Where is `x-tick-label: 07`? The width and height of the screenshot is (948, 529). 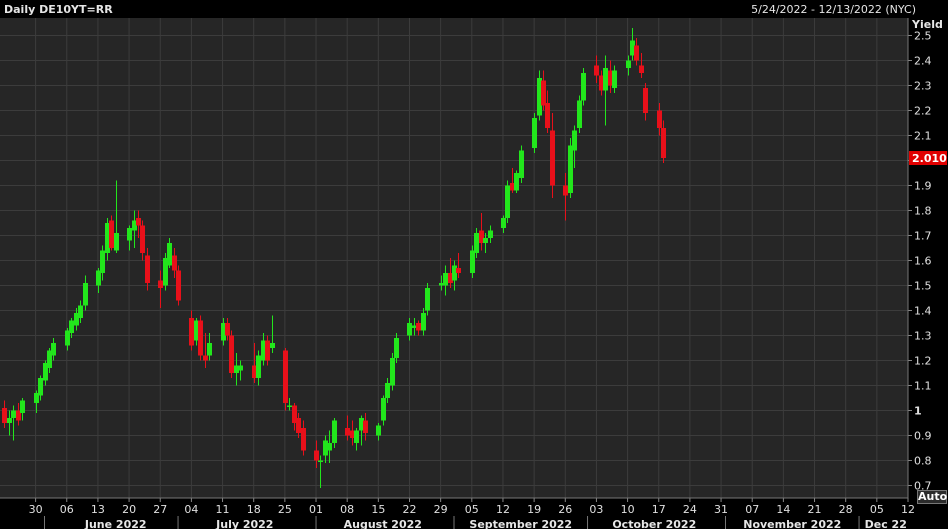 x-tick-label: 07 is located at coordinates (752, 509).